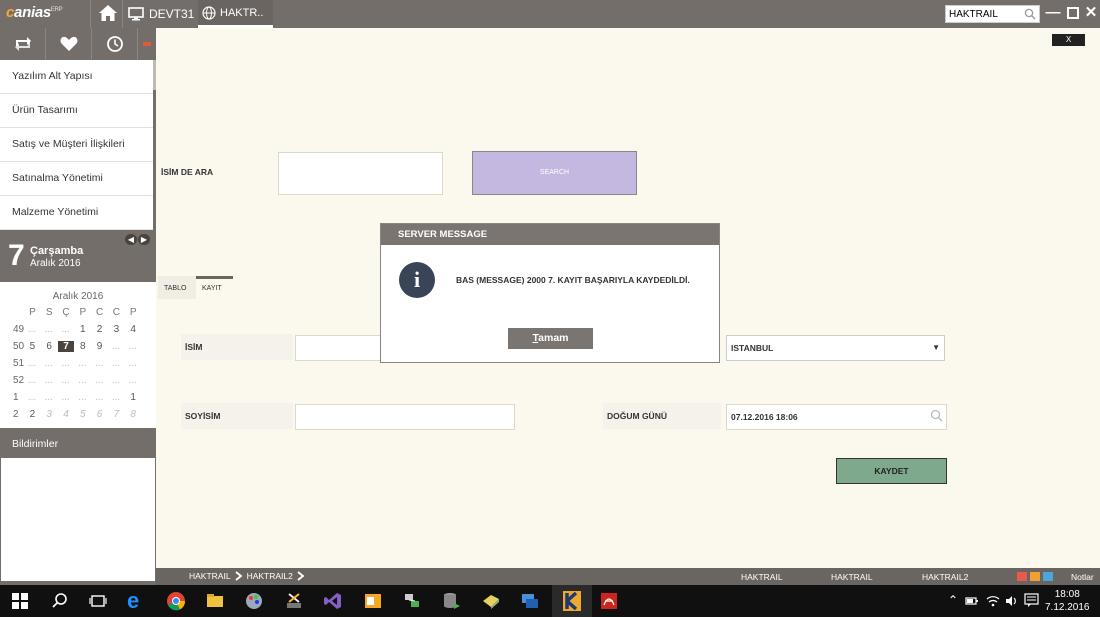 This screenshot has width=1100, height=617. I want to click on close-form-button: X, so click(1068, 40).